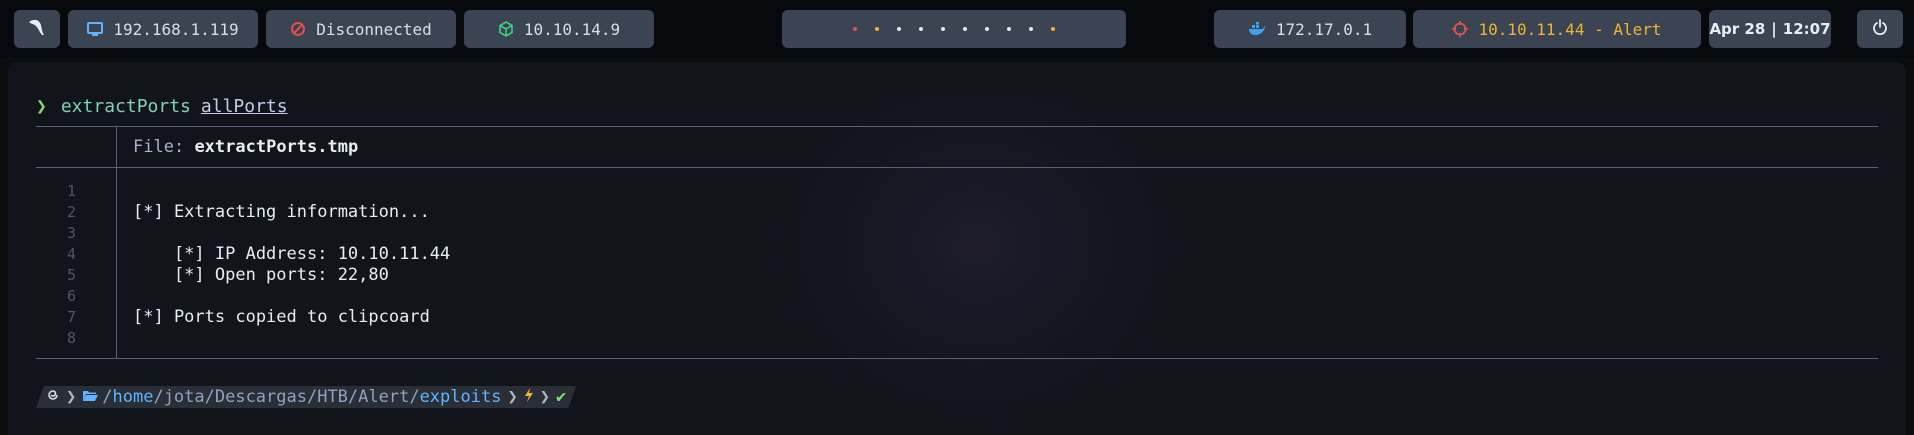 The width and height of the screenshot is (1914, 435). I want to click on local-ip-widget: 192.168.1.119, so click(163, 29).